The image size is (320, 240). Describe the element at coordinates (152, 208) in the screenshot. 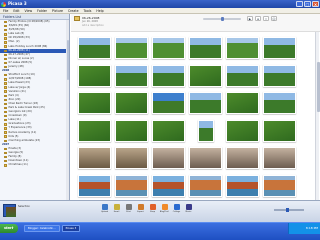

I see `tray-shop-button: Shop` at that location.